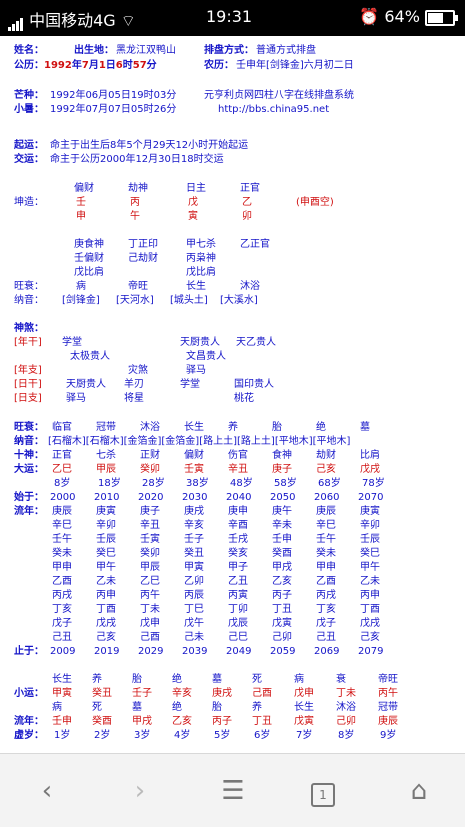 The width and height of the screenshot is (465, 827). Describe the element at coordinates (137, 679) in the screenshot. I see `xiaoyun-state-top: 胎` at that location.